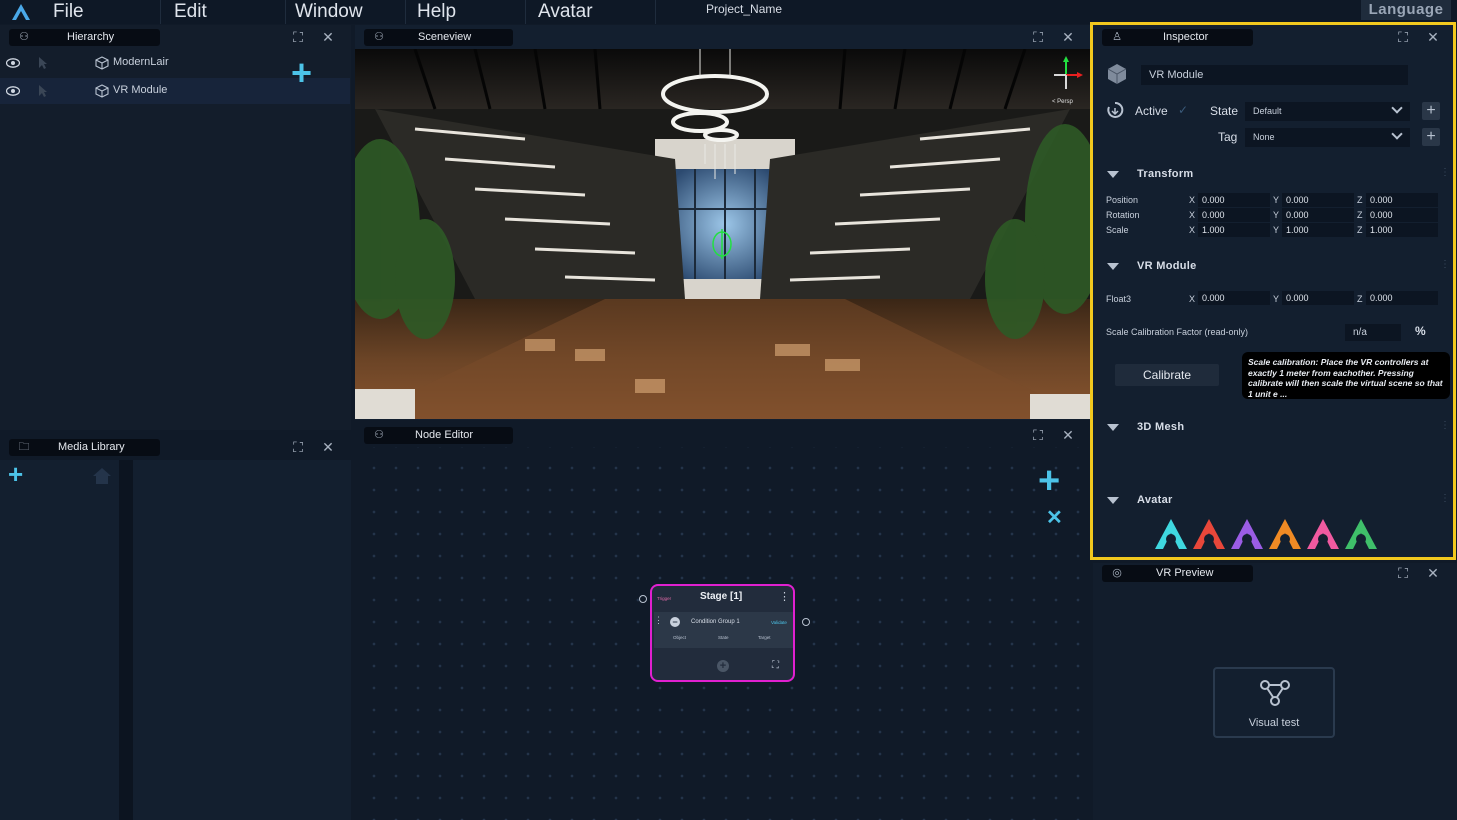  Describe the element at coordinates (806, 622) in the screenshot. I see `output-port` at that location.